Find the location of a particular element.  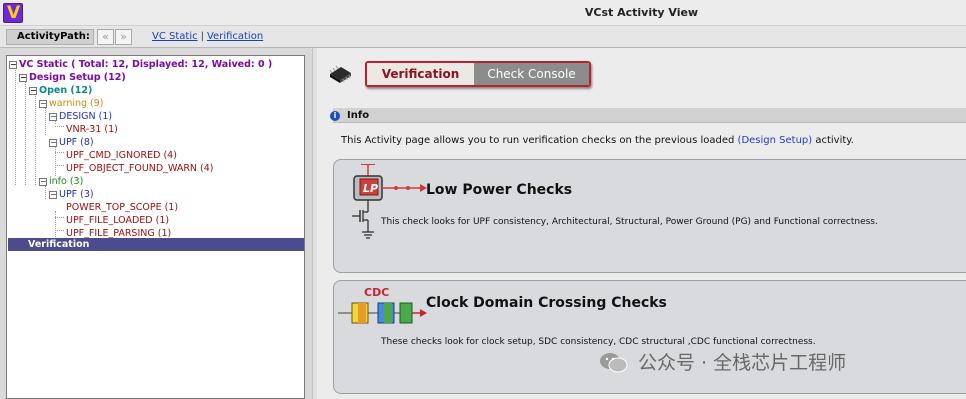

tree-node-upf-cmd-ignored: UPF_CMD_IGNORED (4) is located at coordinates (121, 155).